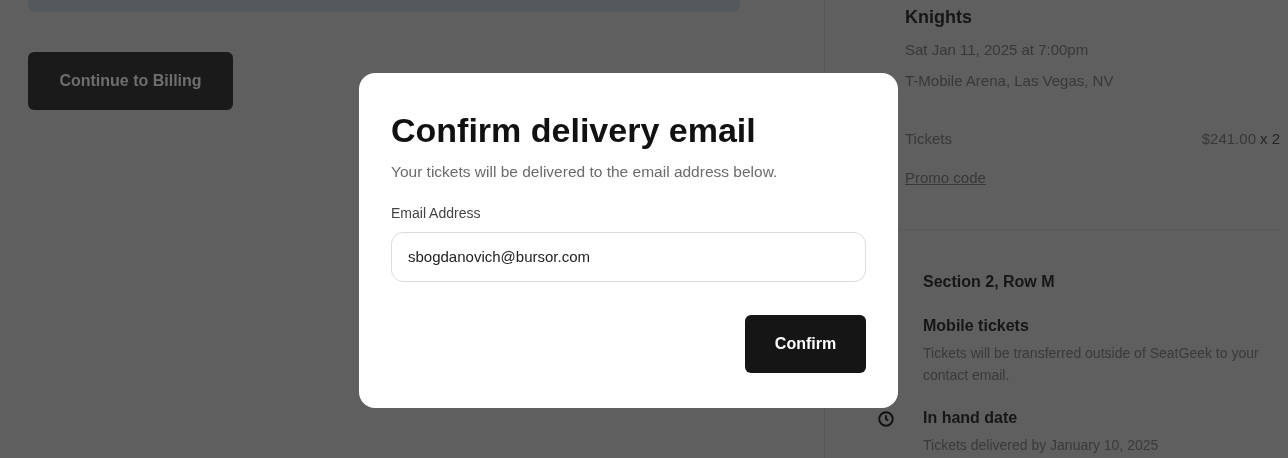  I want to click on event-title: Knights, so click(939, 17).